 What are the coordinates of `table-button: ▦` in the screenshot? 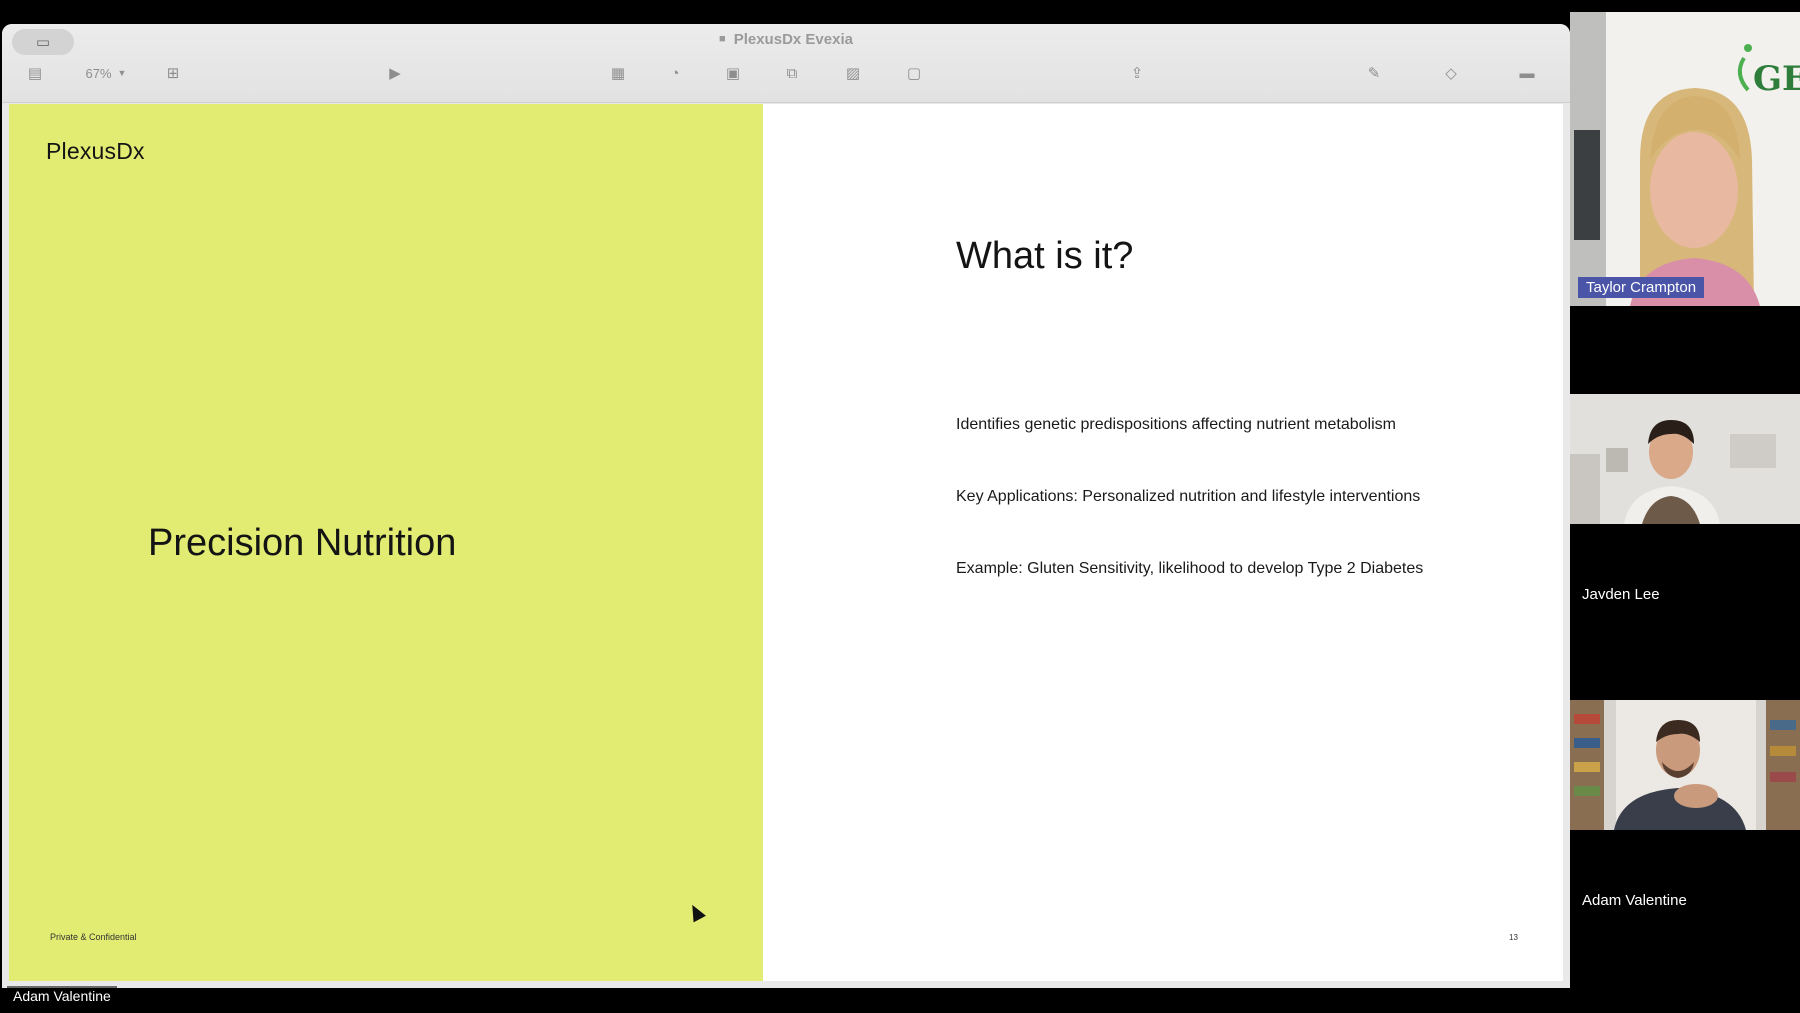 It's located at (618, 73).